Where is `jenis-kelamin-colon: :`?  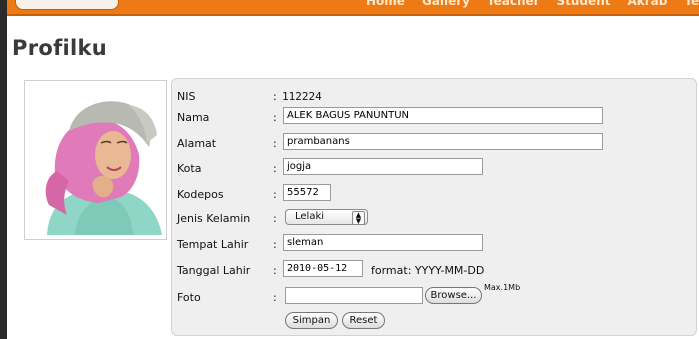 jenis-kelamin-colon: : is located at coordinates (275, 218).